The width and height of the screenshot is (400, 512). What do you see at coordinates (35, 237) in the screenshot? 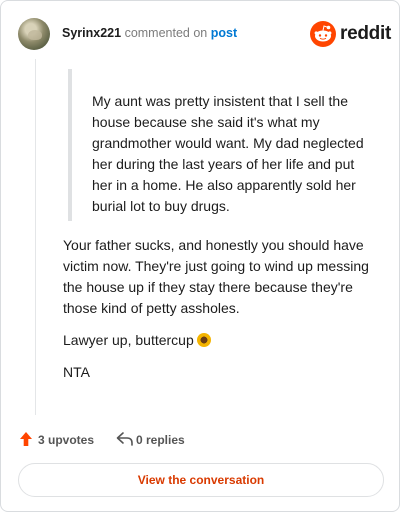
I see `thread-line` at bounding box center [35, 237].